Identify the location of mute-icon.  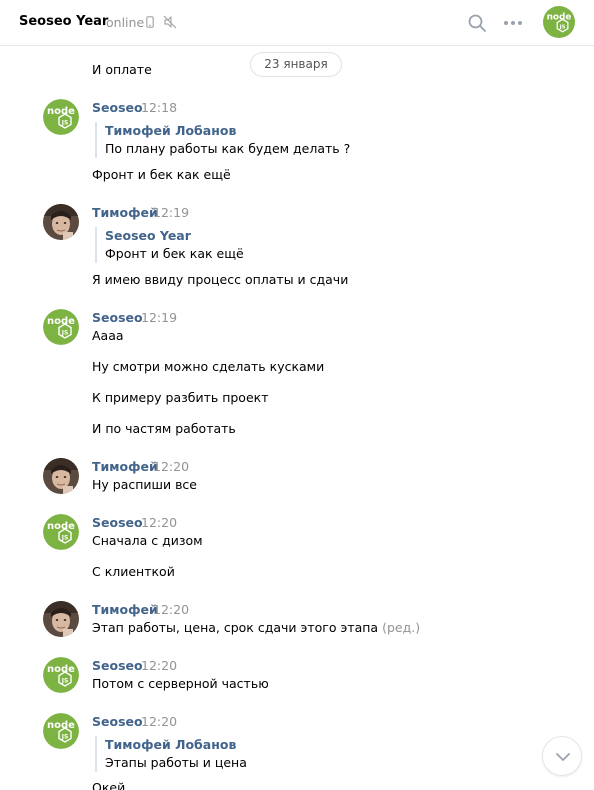
(170, 22).